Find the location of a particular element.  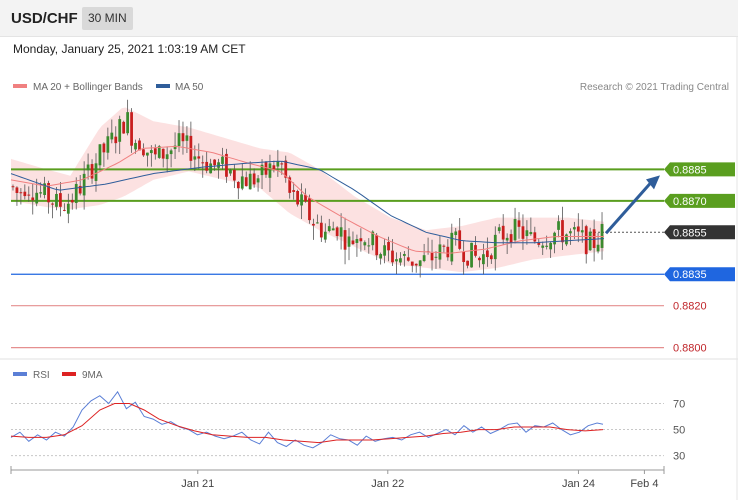

legend-label-9ma: 9MA is located at coordinates (92, 375).